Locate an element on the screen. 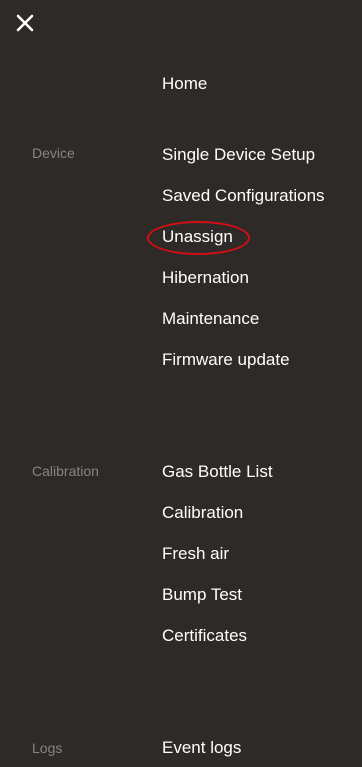 The image size is (362, 767). menu-item-gas-bottle-list: Gas Bottle List is located at coordinates (217, 472).